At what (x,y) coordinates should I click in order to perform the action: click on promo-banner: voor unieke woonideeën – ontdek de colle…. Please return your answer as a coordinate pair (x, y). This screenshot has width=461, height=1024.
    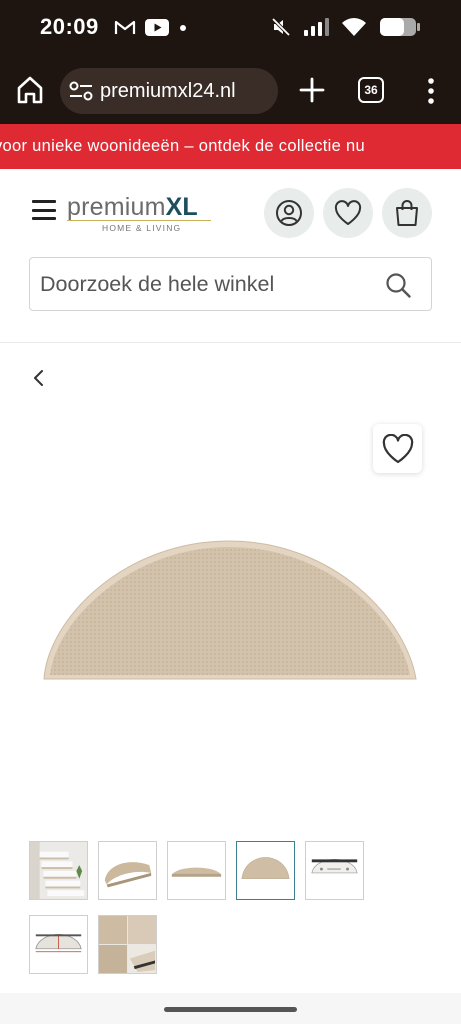
    Looking at the image, I should click on (230, 146).